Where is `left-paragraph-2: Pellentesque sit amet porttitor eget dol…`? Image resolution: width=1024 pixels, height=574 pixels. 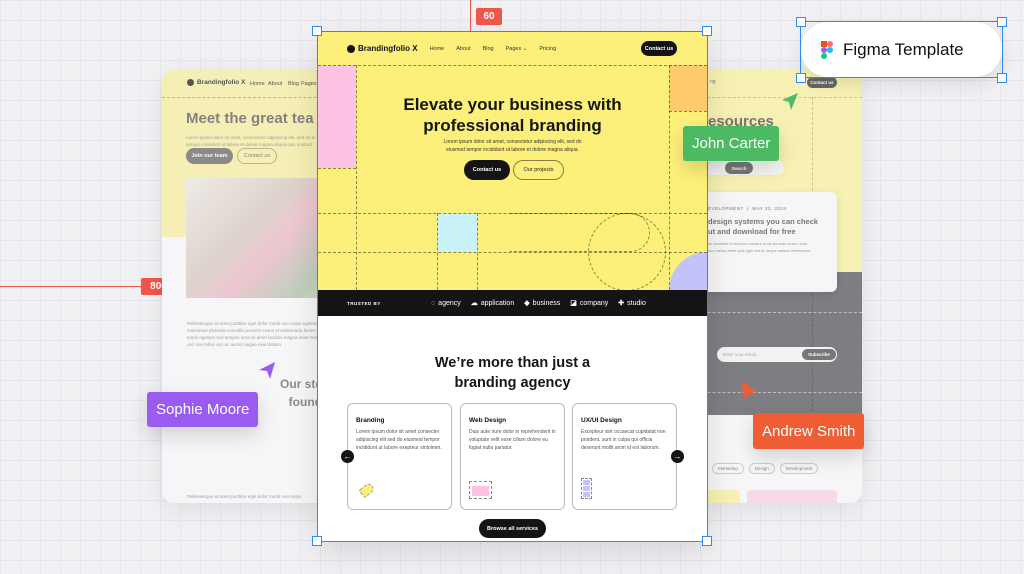
left-paragraph-2: Pellentesque sit amet porttitor eget dol… is located at coordinates (244, 496).